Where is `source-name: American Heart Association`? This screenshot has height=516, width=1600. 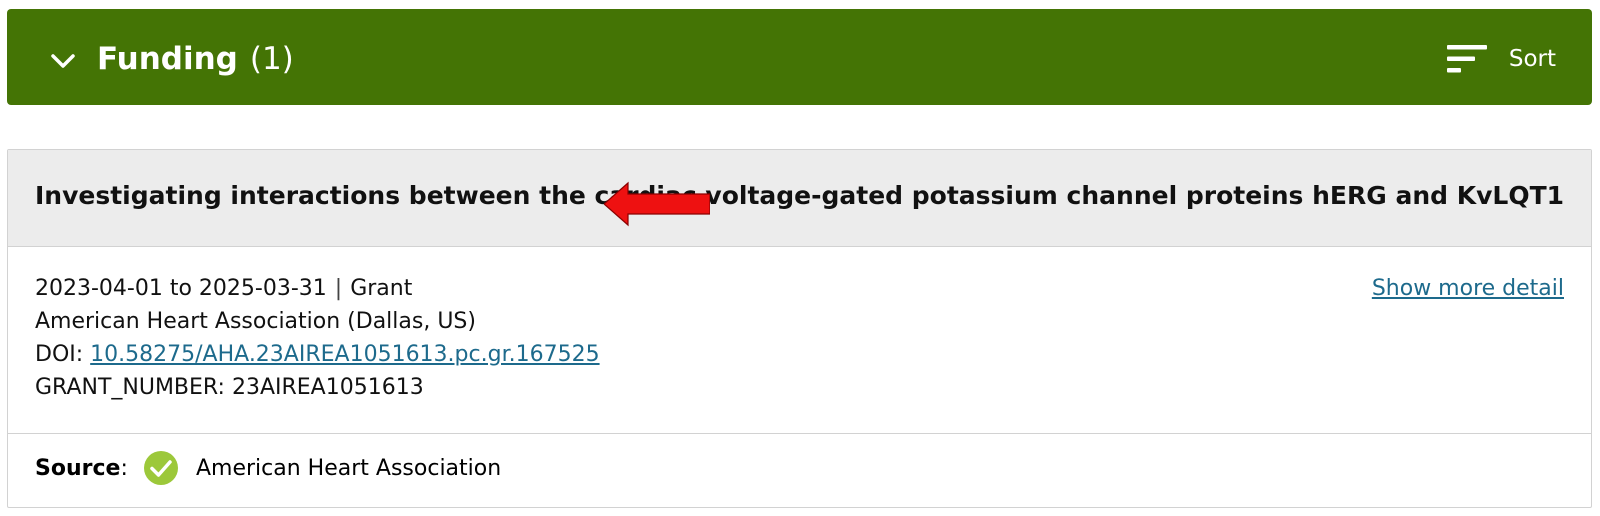
source-name: American Heart Association is located at coordinates (349, 468).